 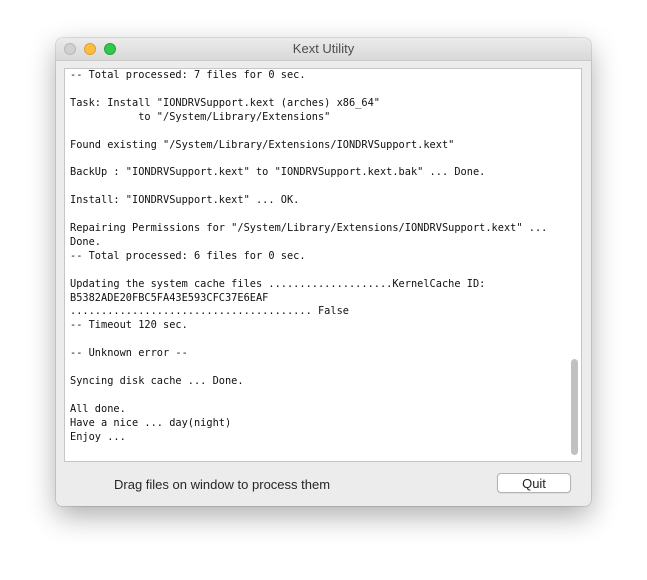 I want to click on title-bar: Kext Utility, so click(x=323, y=49).